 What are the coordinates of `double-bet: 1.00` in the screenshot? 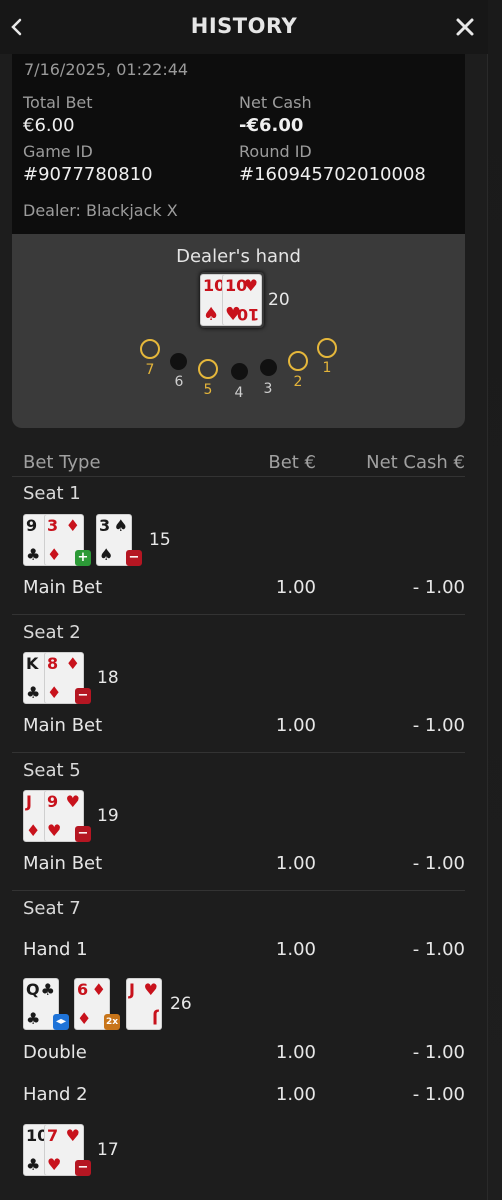 It's located at (295, 1052).